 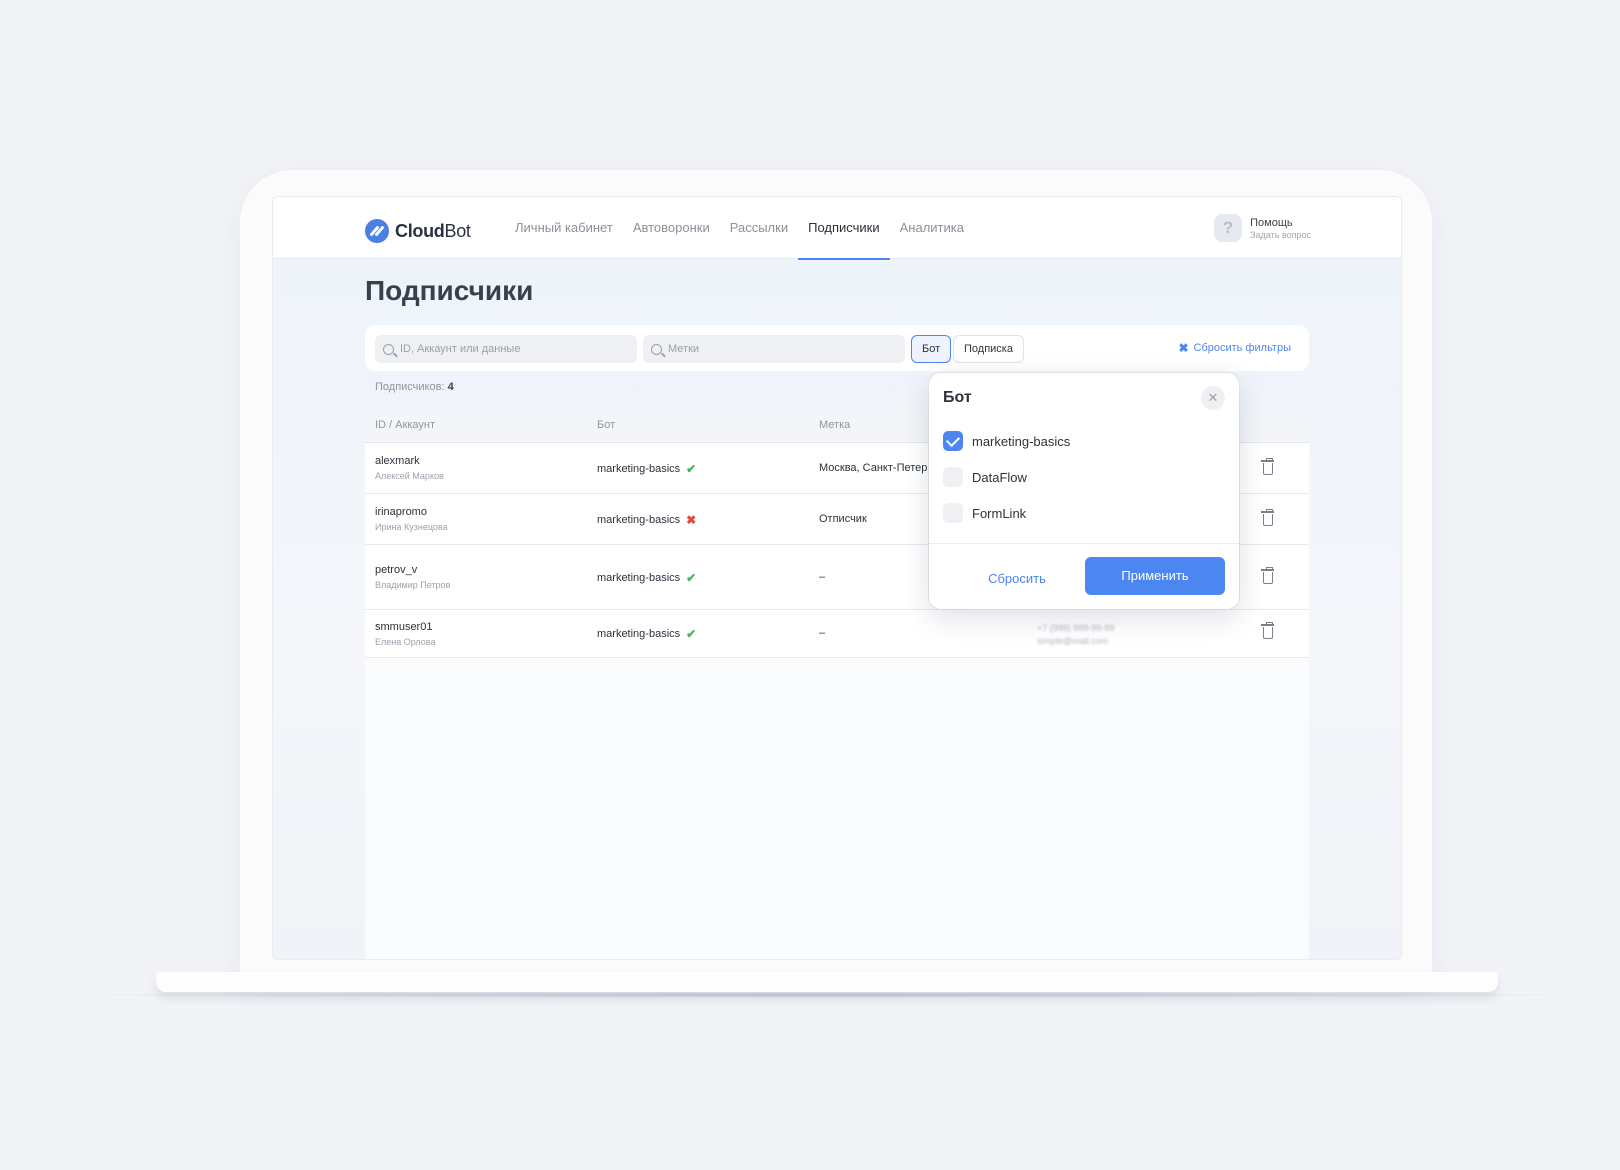 I want to click on nav-item-autofunnels: Автоворонки, so click(x=671, y=228).